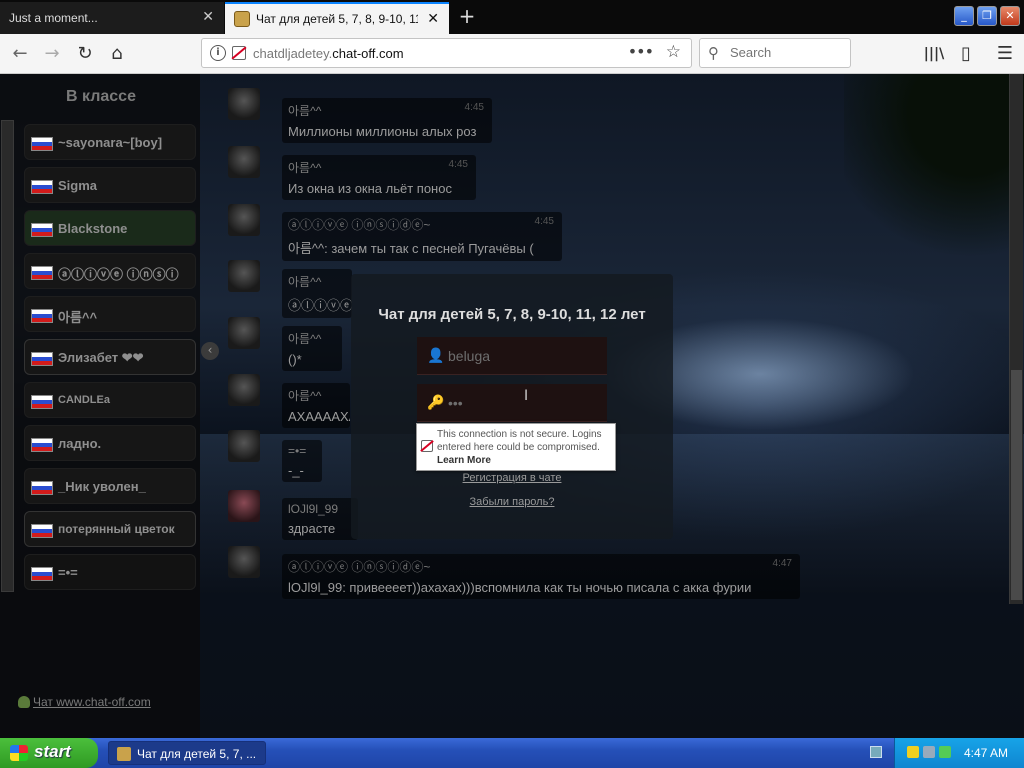  What do you see at coordinates (20, 54) in the screenshot?
I see `back-icon: ←` at bounding box center [20, 54].